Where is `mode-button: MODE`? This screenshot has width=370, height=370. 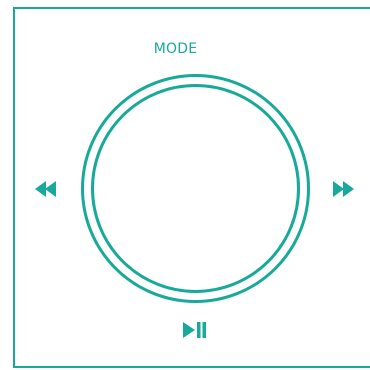 mode-button: MODE is located at coordinates (175, 49).